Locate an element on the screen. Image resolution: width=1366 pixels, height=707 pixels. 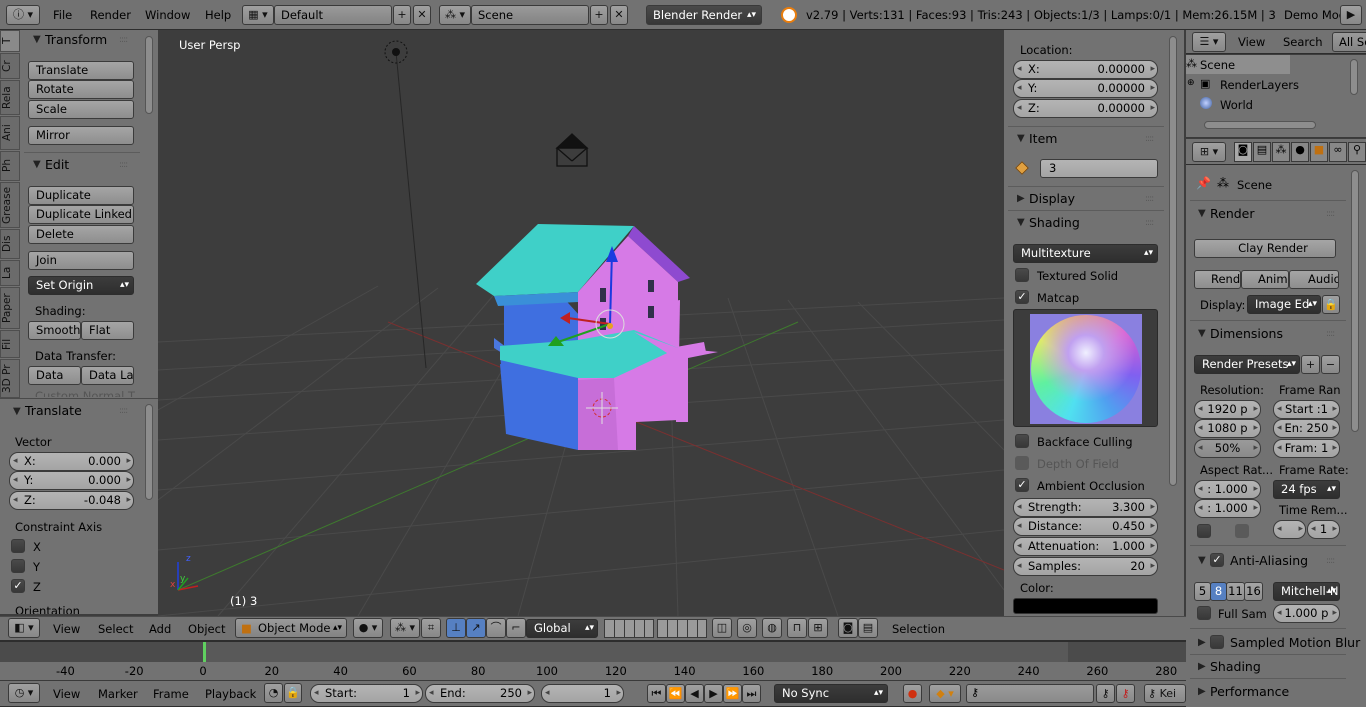
constraint-z-checkbox: ✓ is located at coordinates (18, 586).